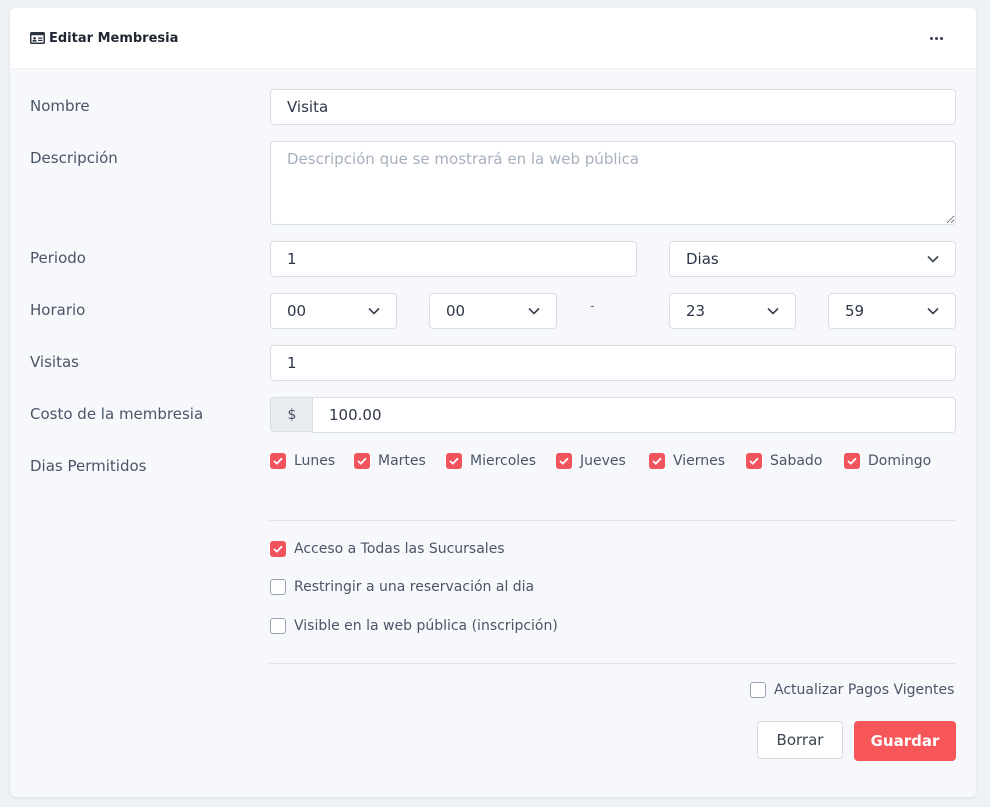  I want to click on day-checkbox-miercoles: Miercoles, so click(491, 461).